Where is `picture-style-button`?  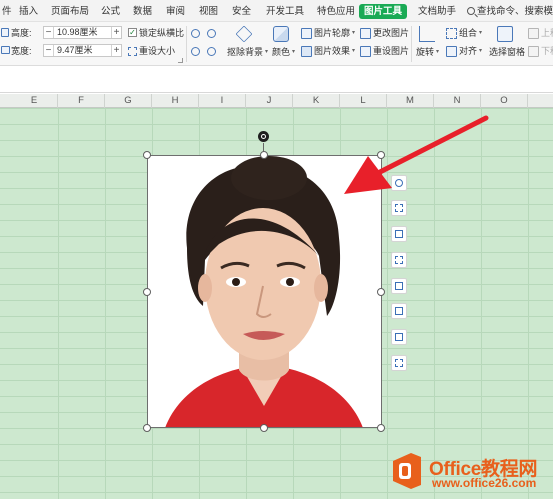
picture-style-button is located at coordinates (399, 260).